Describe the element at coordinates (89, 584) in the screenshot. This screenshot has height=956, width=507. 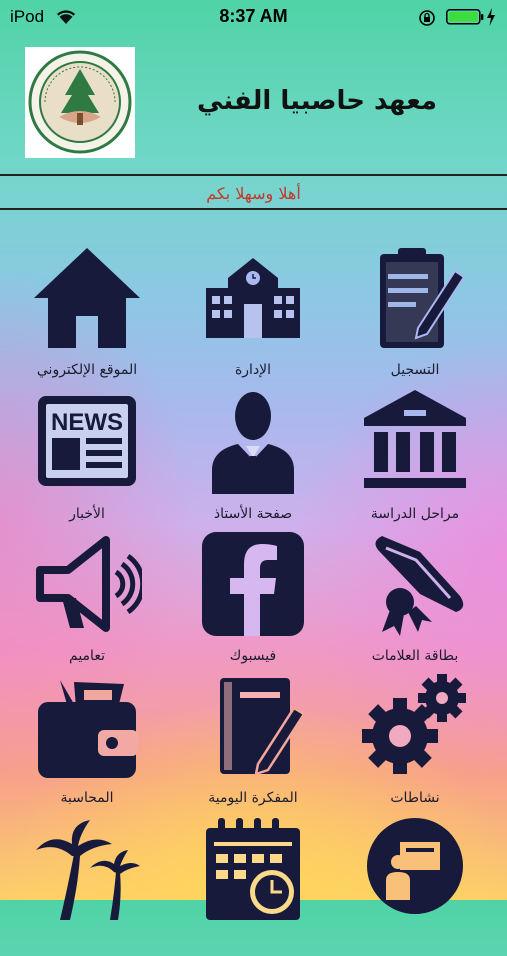
I see `announcements-megaphone-icon` at that location.